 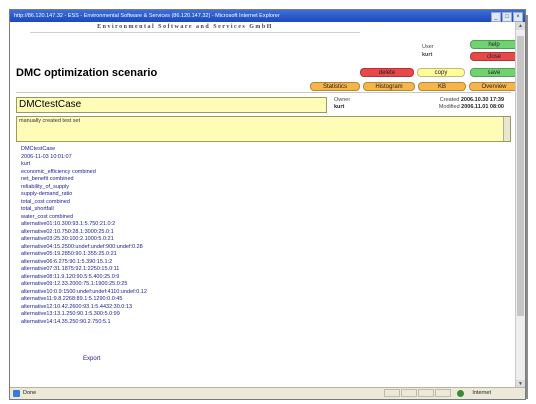 I want to click on export-link: Export, so click(x=91, y=359).